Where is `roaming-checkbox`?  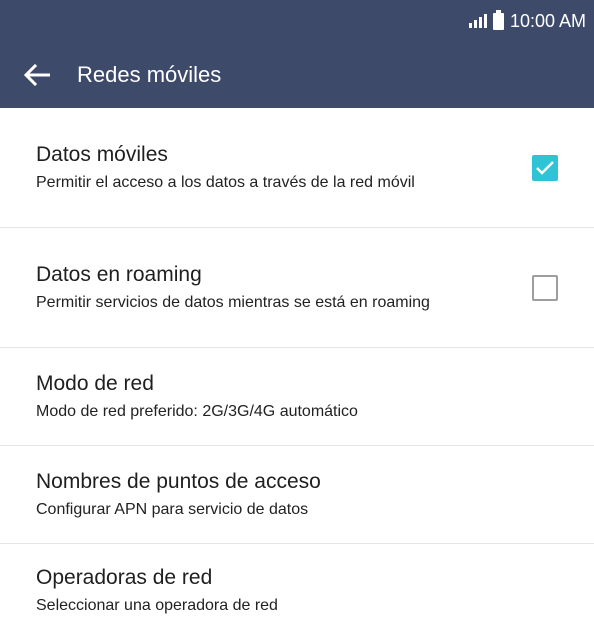
roaming-checkbox is located at coordinates (545, 287).